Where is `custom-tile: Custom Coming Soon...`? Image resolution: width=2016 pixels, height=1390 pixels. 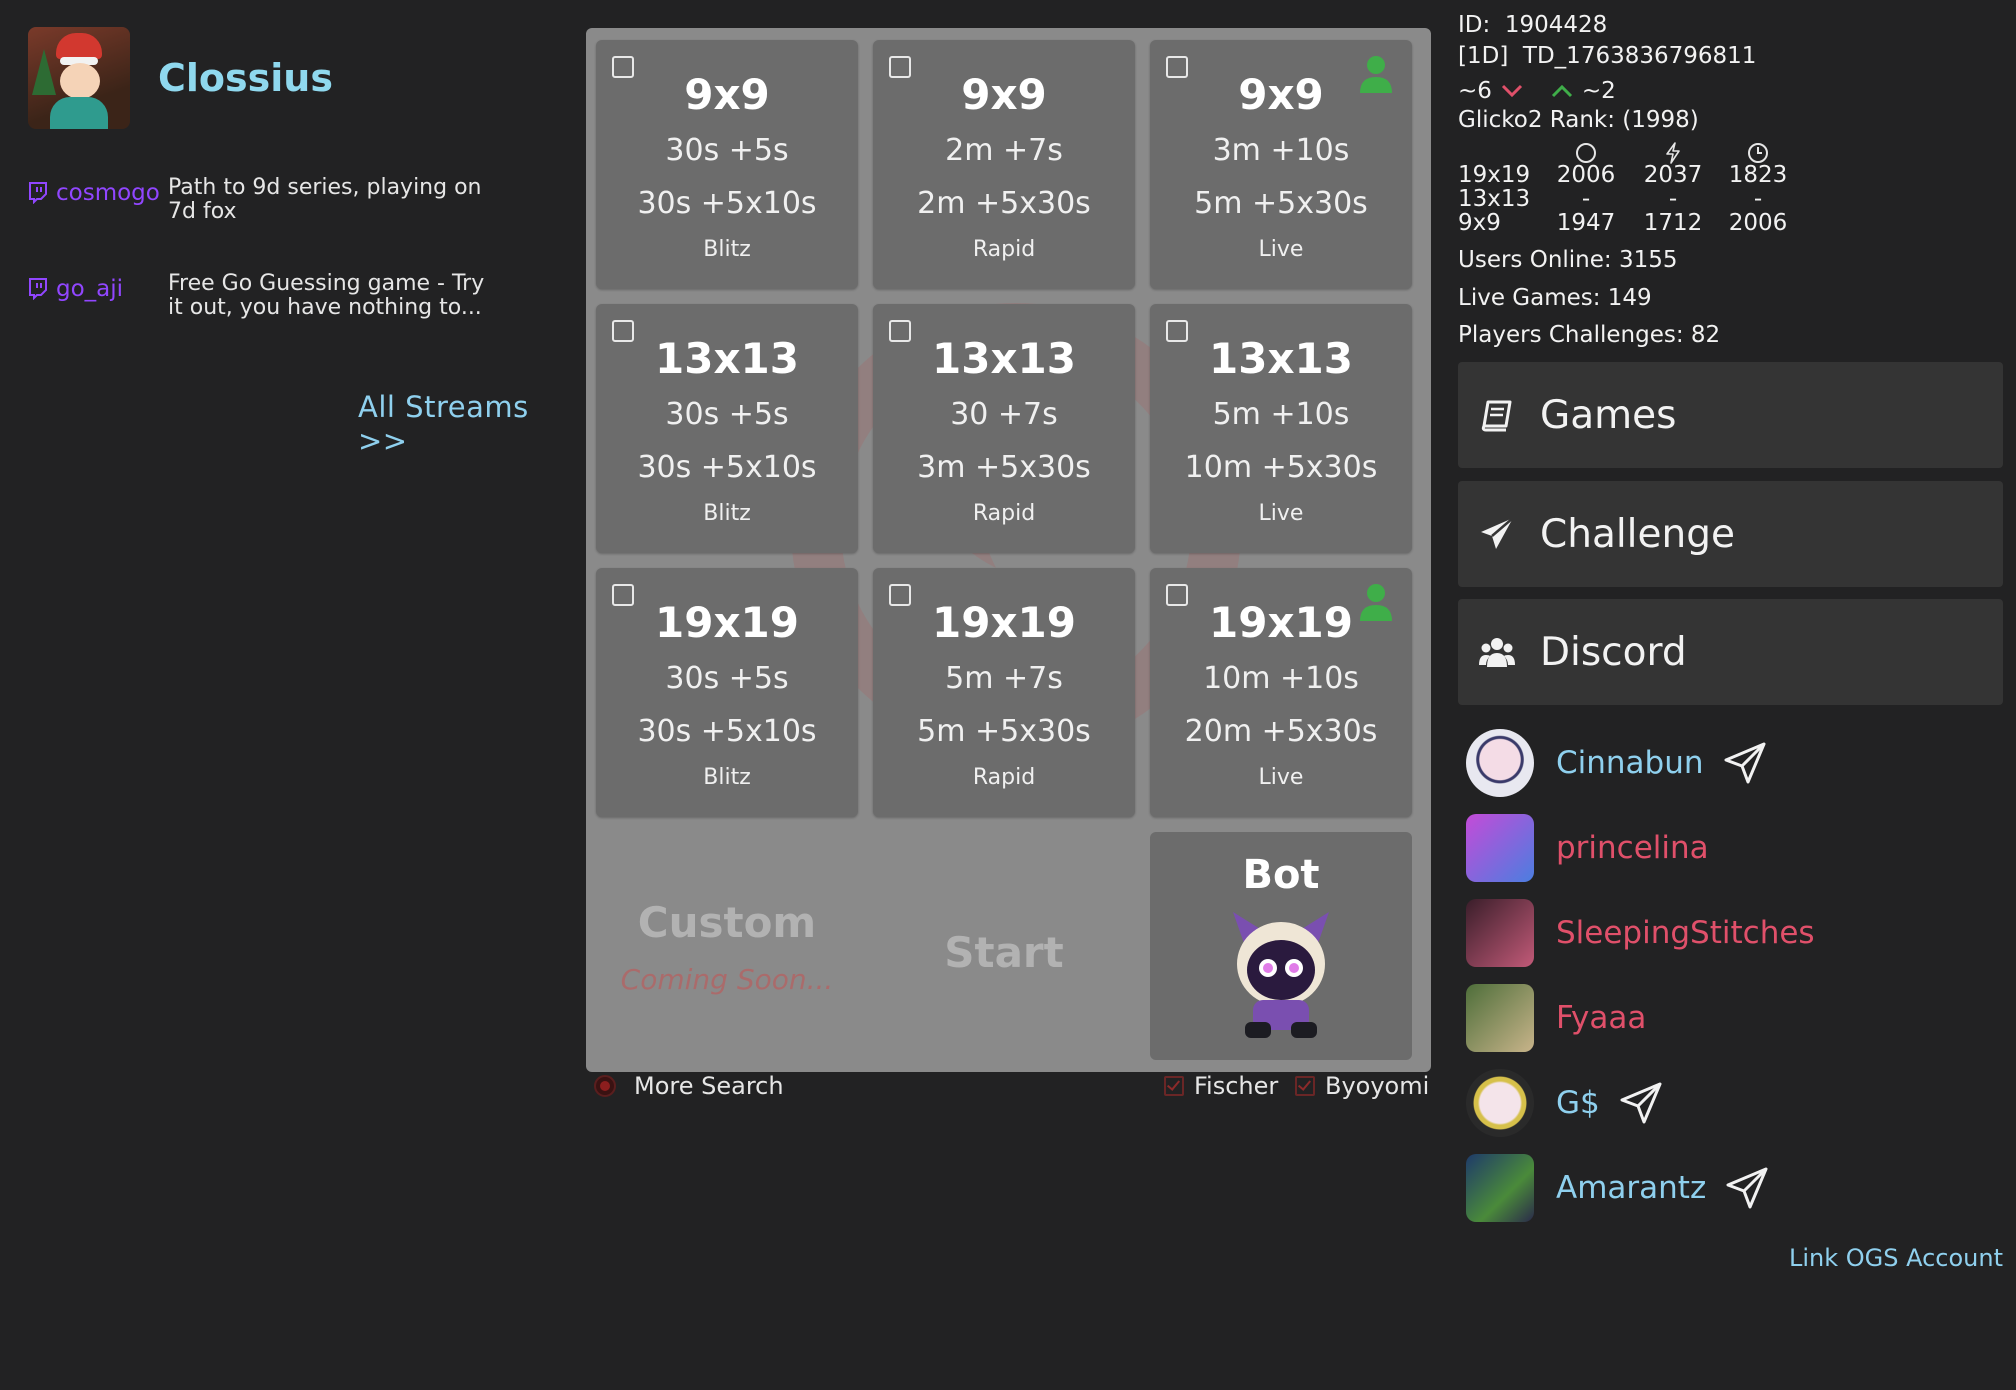
custom-tile: Custom Coming Soon... is located at coordinates (727, 951).